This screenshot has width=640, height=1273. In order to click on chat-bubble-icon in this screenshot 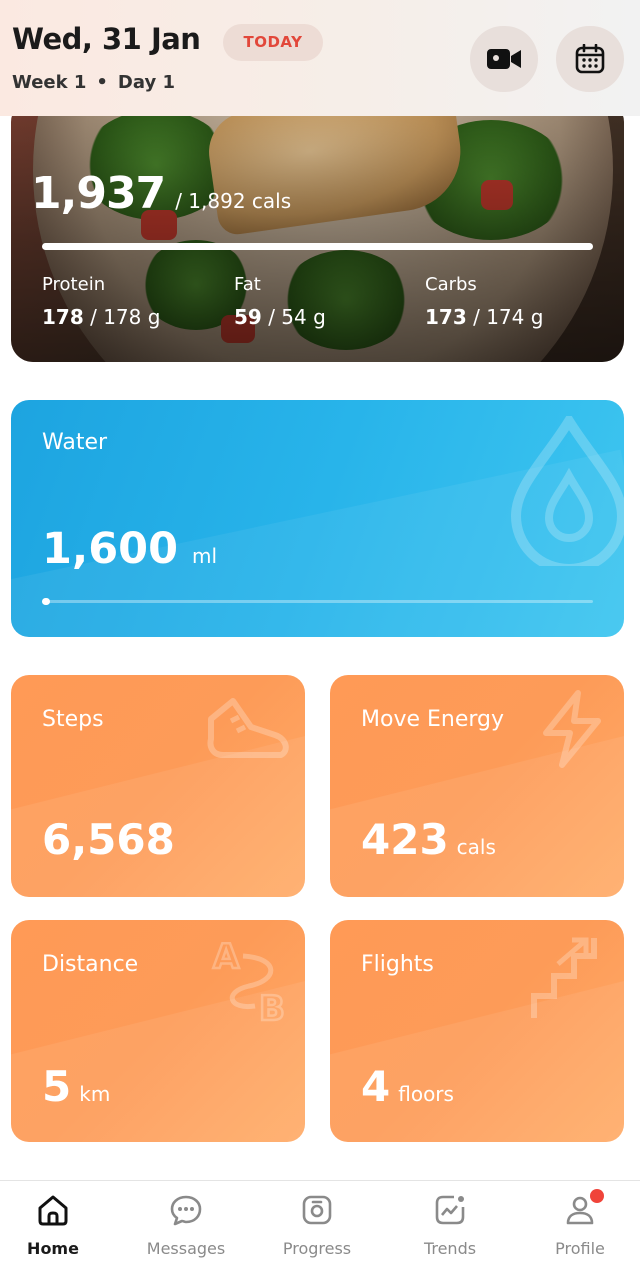, I will do `click(186, 1210)`.